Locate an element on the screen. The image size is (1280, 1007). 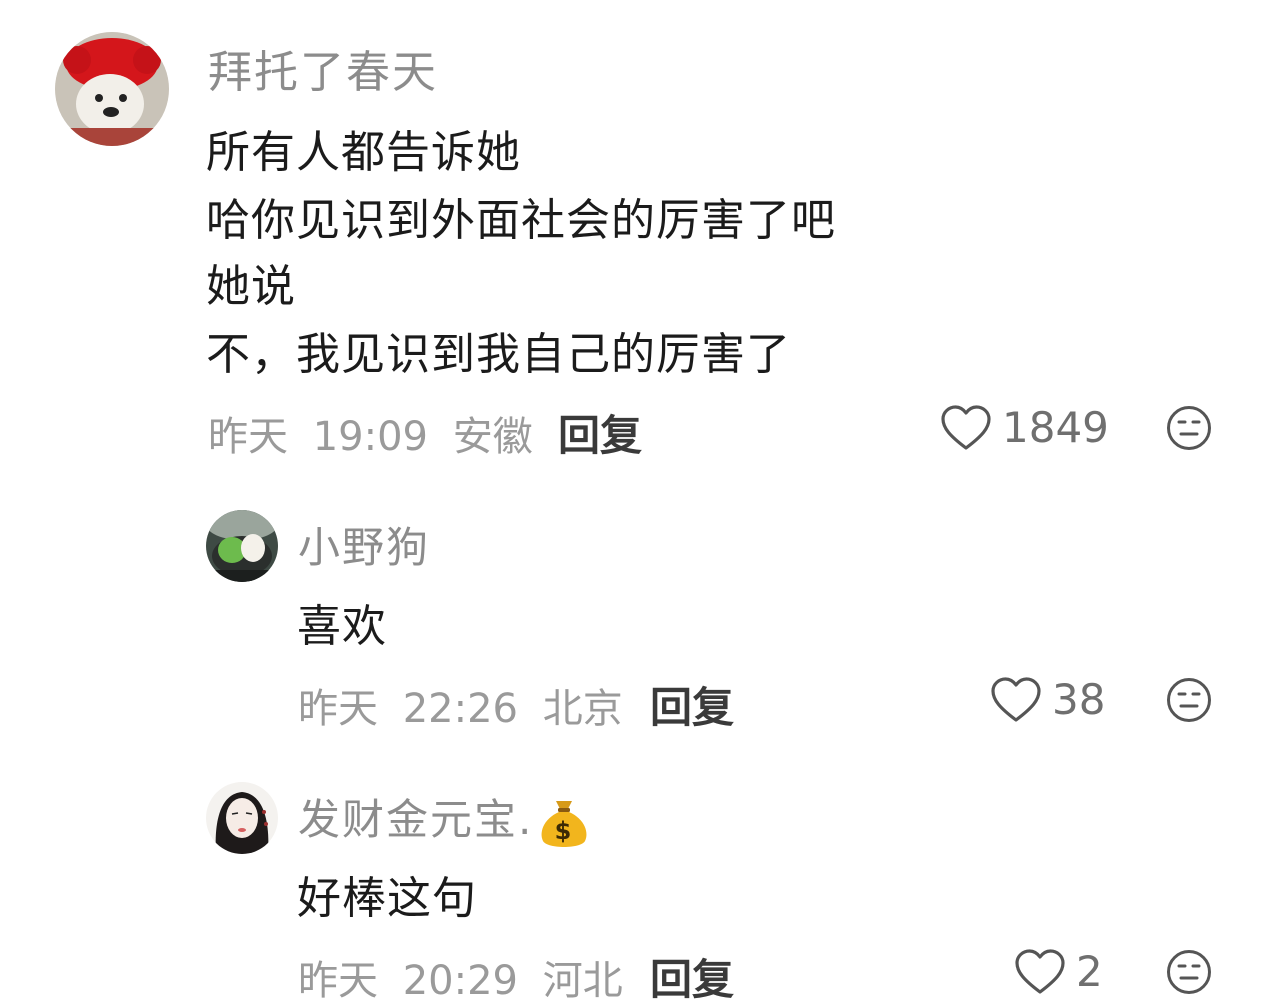
comment-username: 小野狗 is located at coordinates (364, 544).